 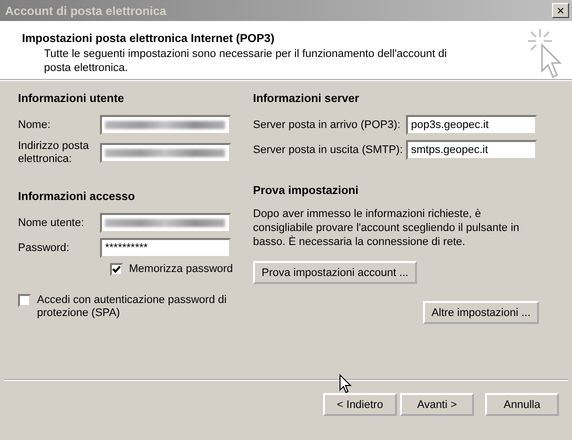 I want to click on wizard-button: < Indietro, so click(x=360, y=404).